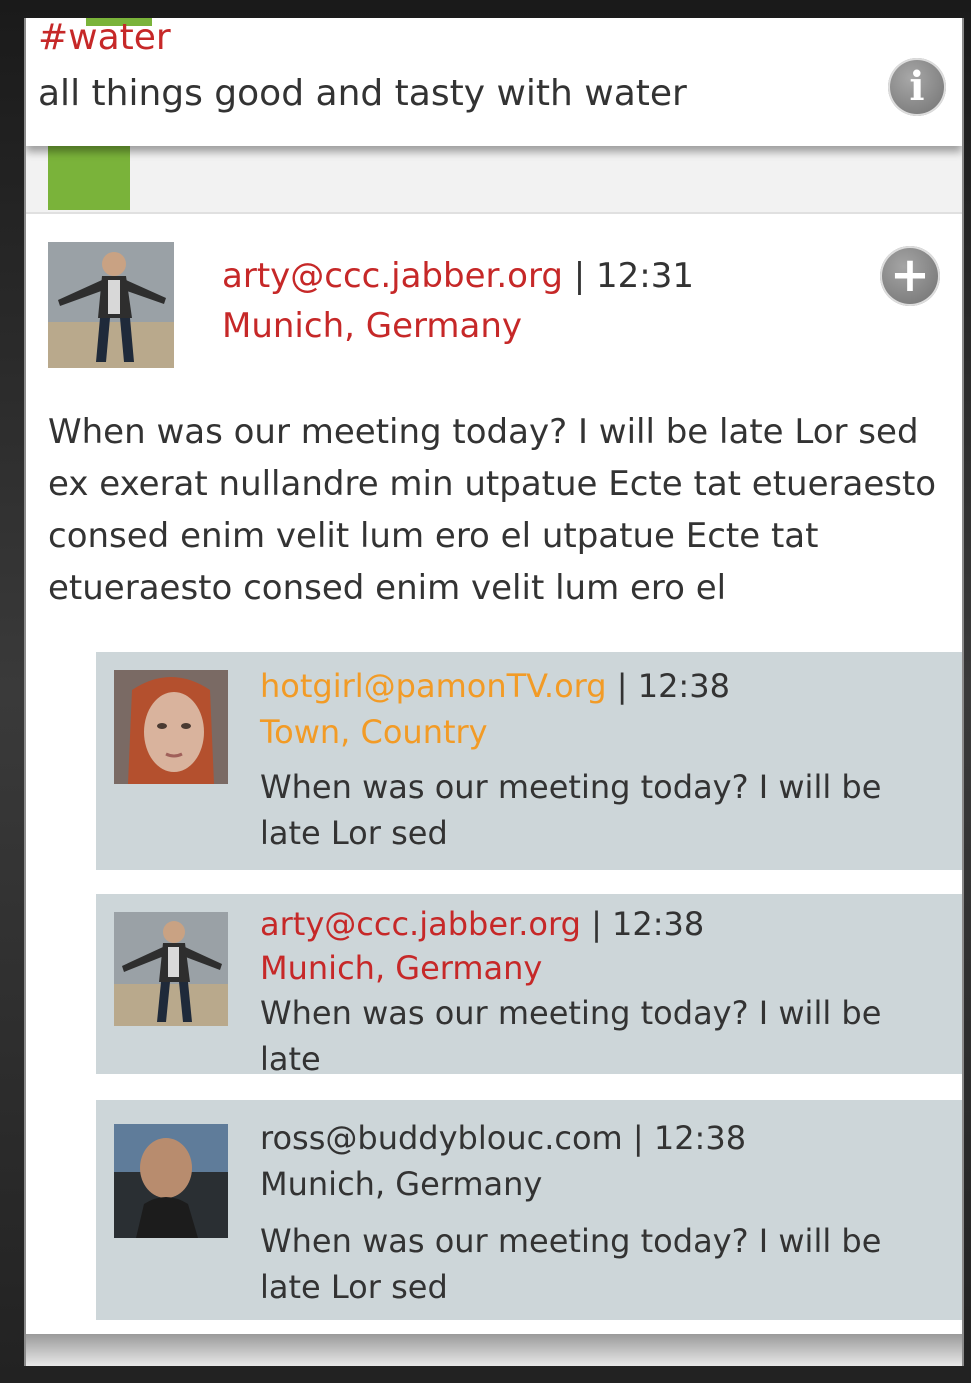 The image size is (971, 1383). What do you see at coordinates (420, 924) in the screenshot?
I see `reply-author: arty@ccc.jabber.org` at bounding box center [420, 924].